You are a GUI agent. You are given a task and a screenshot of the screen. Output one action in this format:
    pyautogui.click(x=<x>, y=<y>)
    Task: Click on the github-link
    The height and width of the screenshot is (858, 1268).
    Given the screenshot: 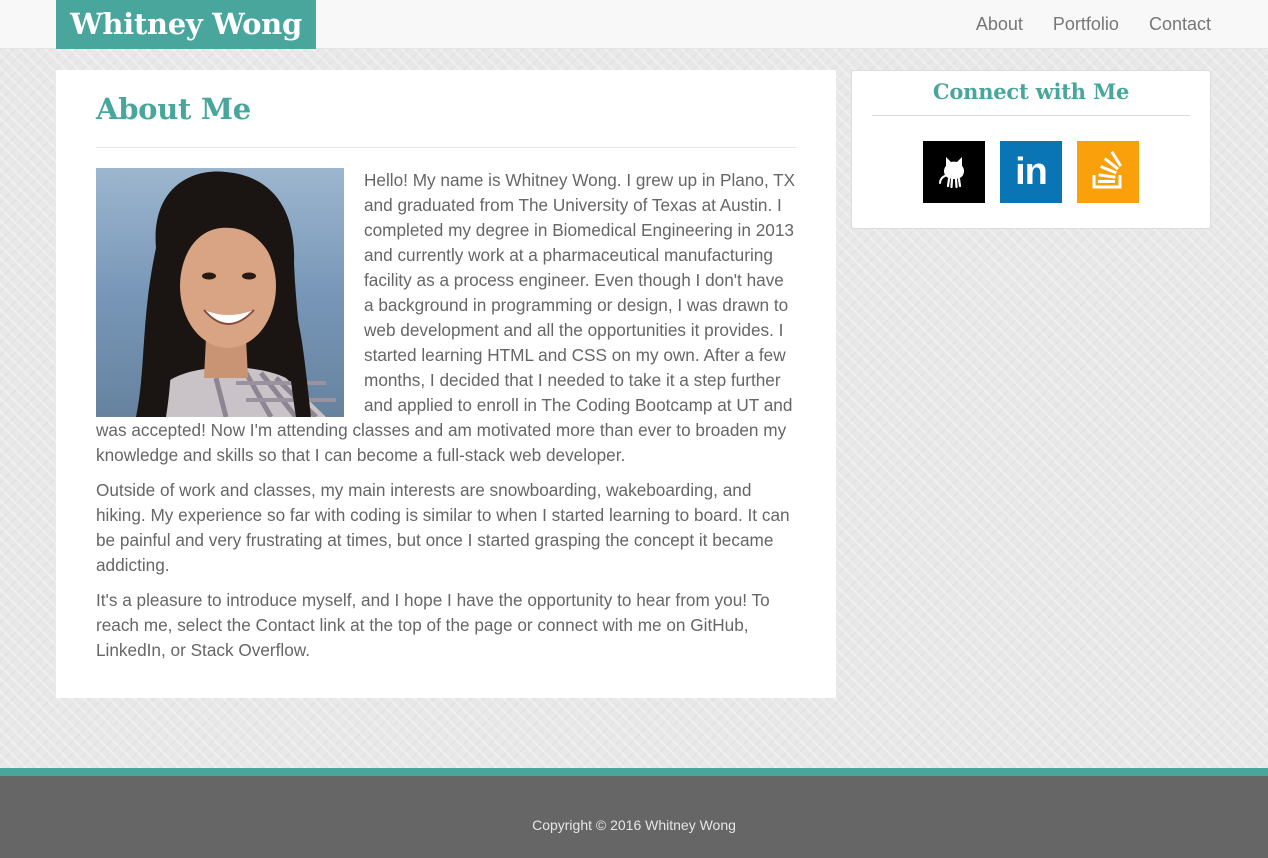 What is the action you would take?
    pyautogui.click(x=954, y=172)
    